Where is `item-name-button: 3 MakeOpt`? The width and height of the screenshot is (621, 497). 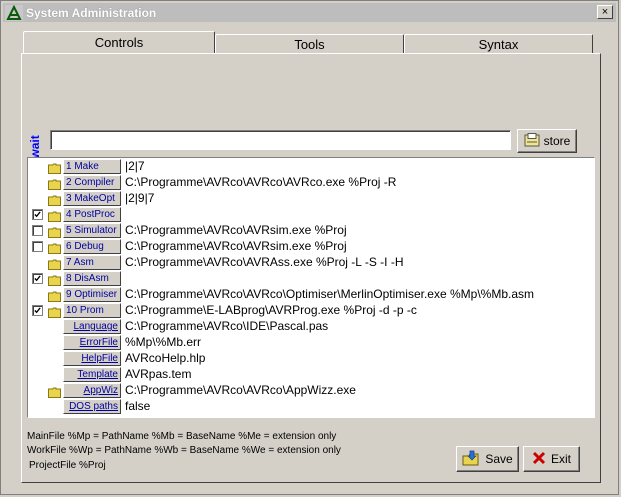
item-name-button: 3 MakeOpt is located at coordinates (92, 198).